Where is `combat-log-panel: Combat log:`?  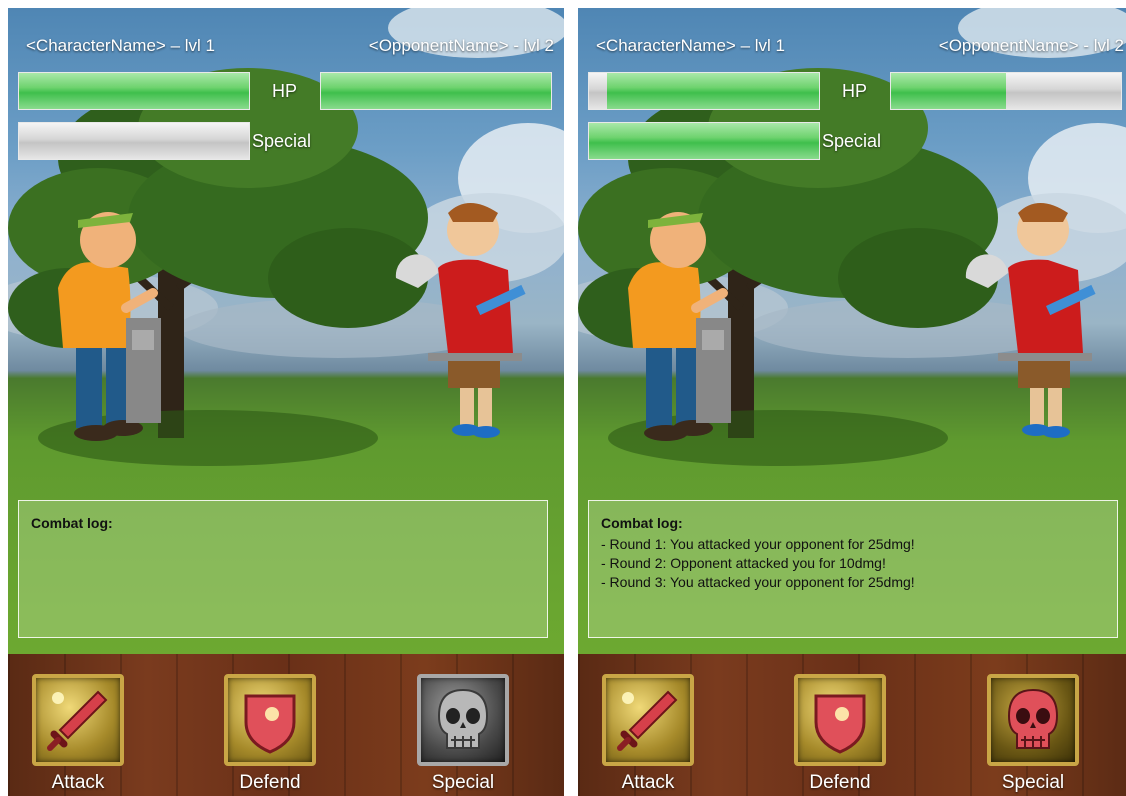
combat-log-panel: Combat log: is located at coordinates (283, 569).